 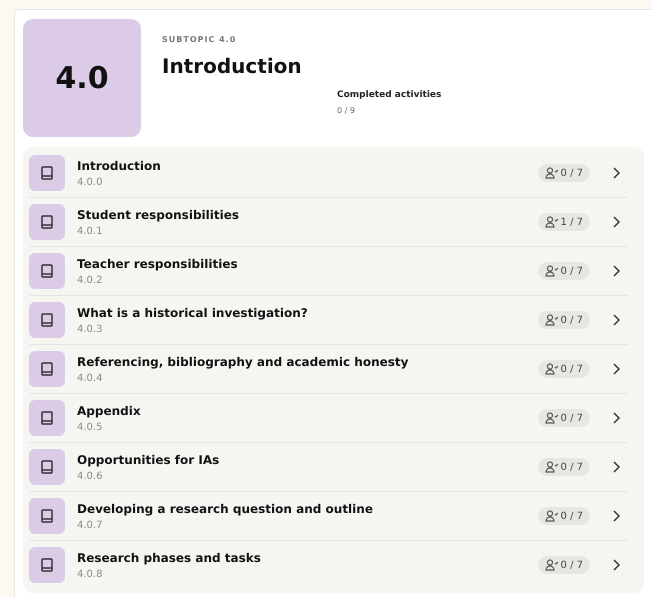 I want to click on progress-label: Completed activities, so click(x=389, y=95).